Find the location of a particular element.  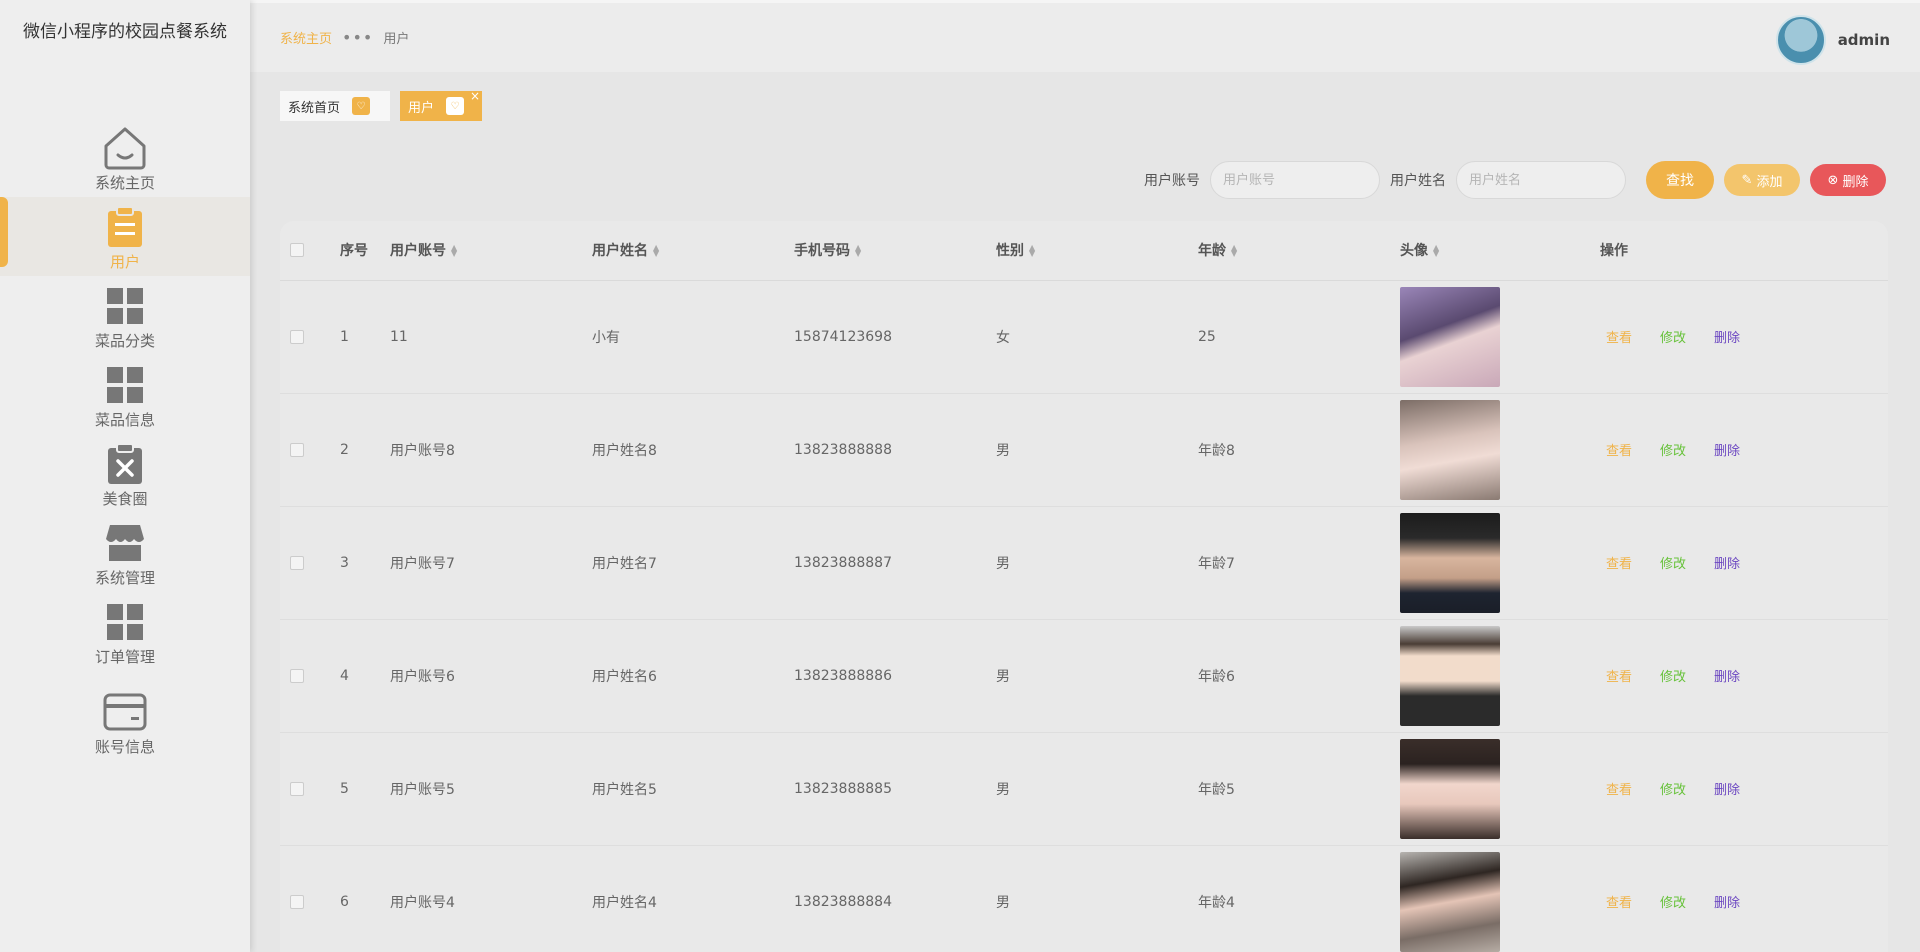

cell-index: 5 is located at coordinates (344, 788).